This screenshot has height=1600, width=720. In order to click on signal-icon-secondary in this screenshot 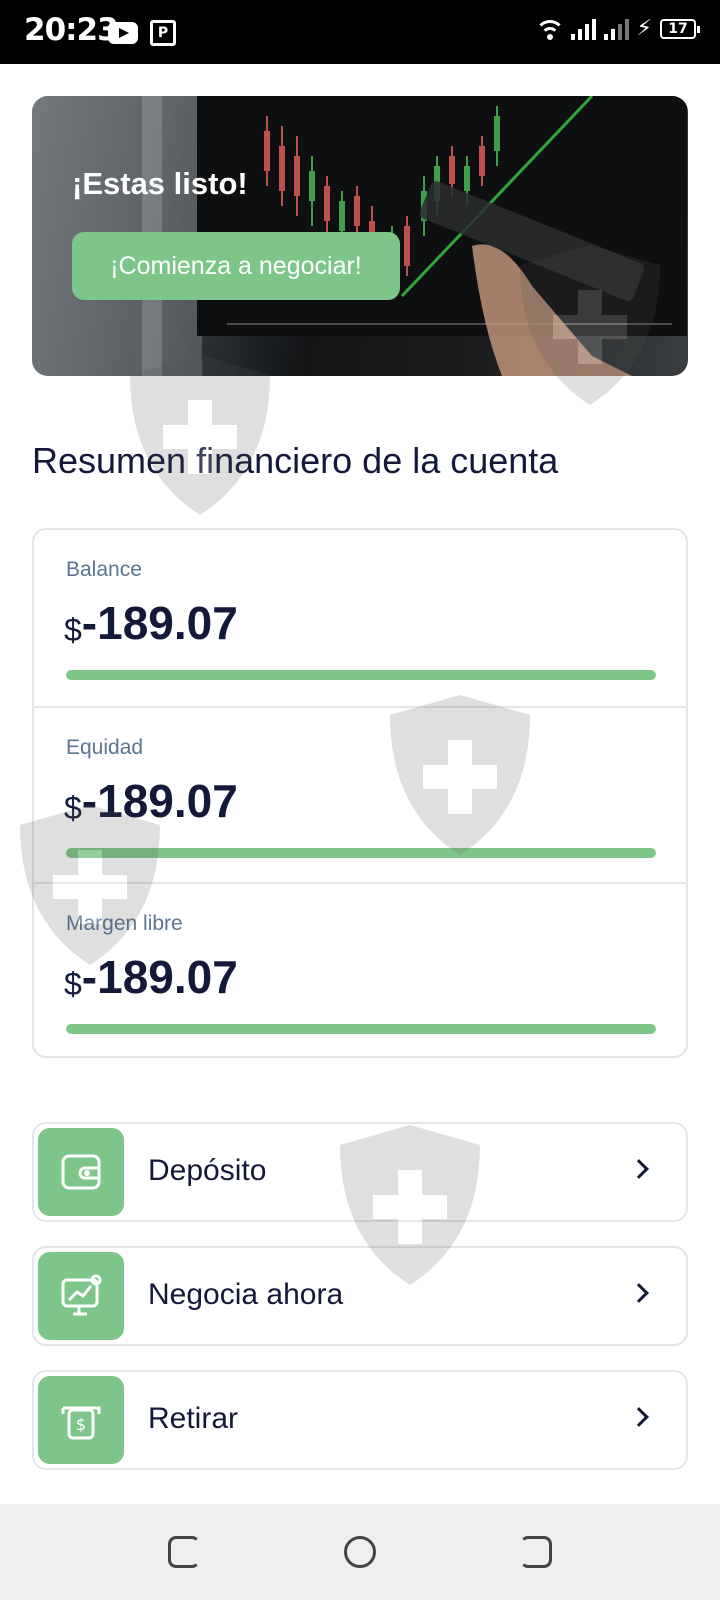, I will do `click(616, 29)`.